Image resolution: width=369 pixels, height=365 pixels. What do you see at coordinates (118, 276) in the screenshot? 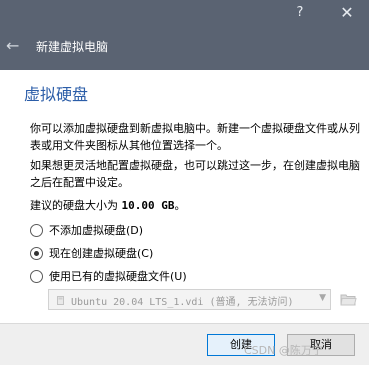
I see `option-existing-disk-label: 使用已有的虚拟硬盘文件(U)` at bounding box center [118, 276].